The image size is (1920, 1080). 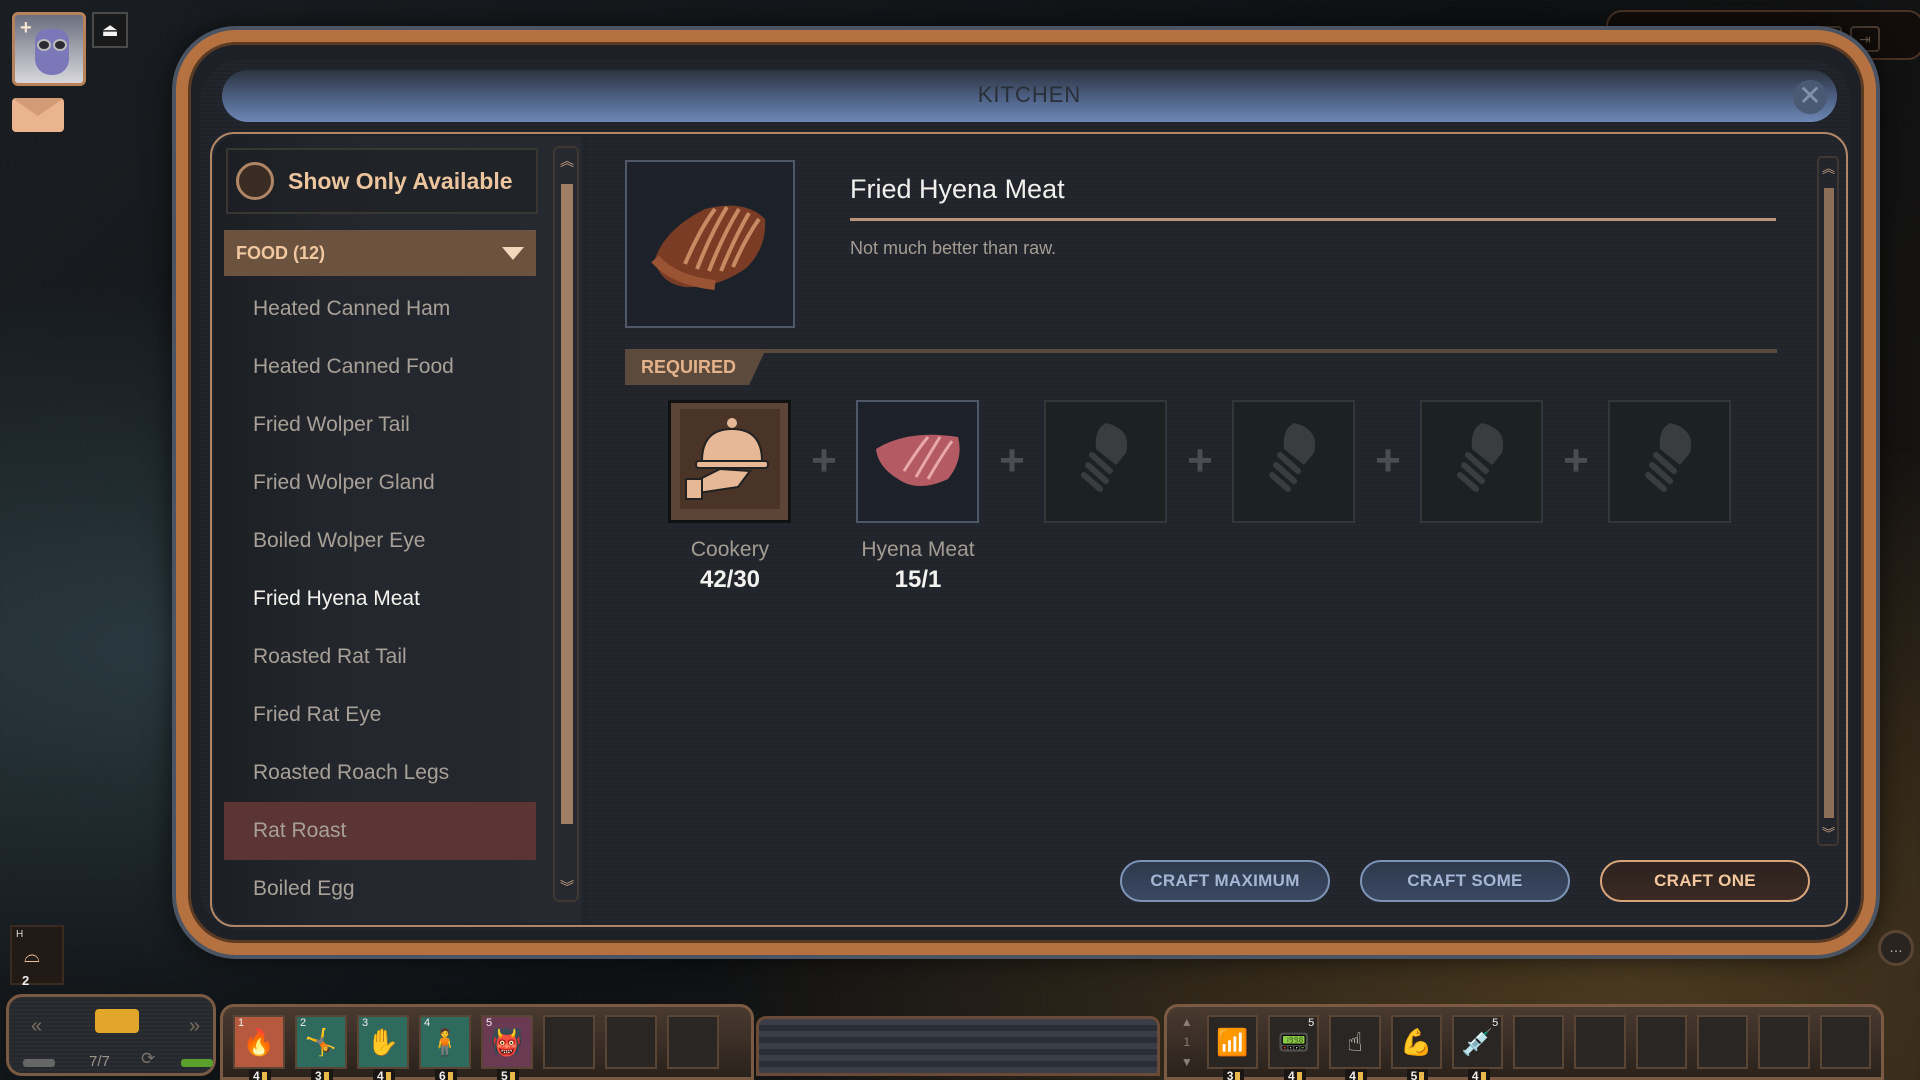 I want to click on weapon-mode-indicator, so click(x=39, y=1063).